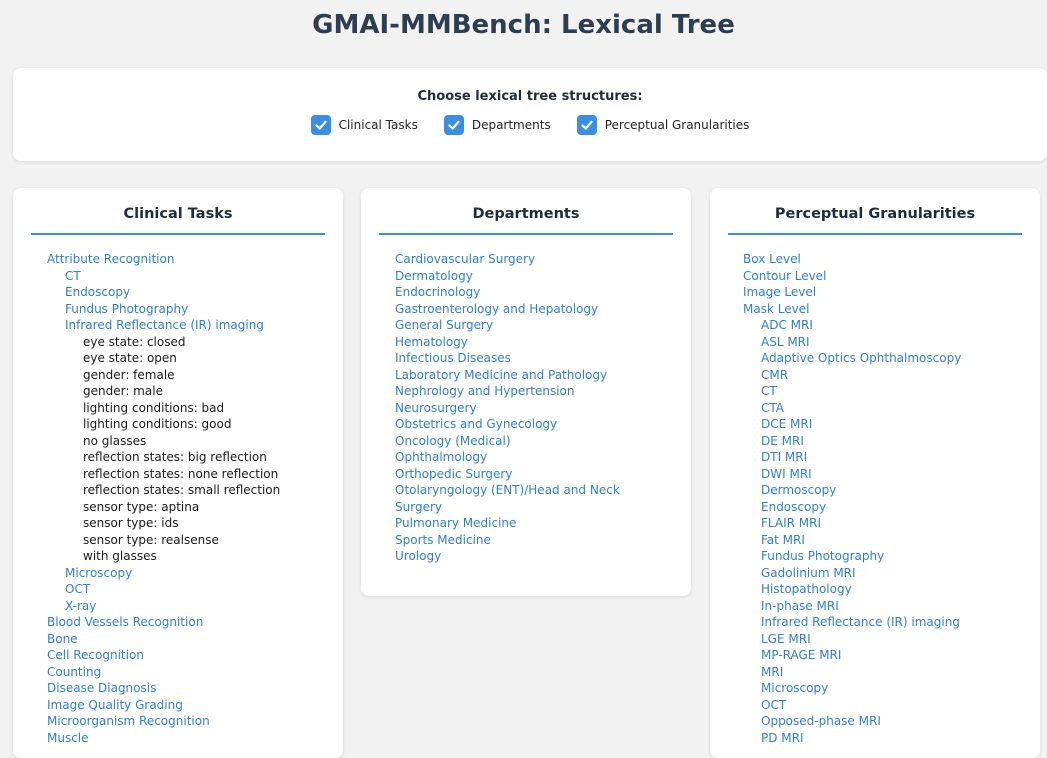 The image size is (1047, 758). I want to click on tree-node-link: Dermatology, so click(539, 276).